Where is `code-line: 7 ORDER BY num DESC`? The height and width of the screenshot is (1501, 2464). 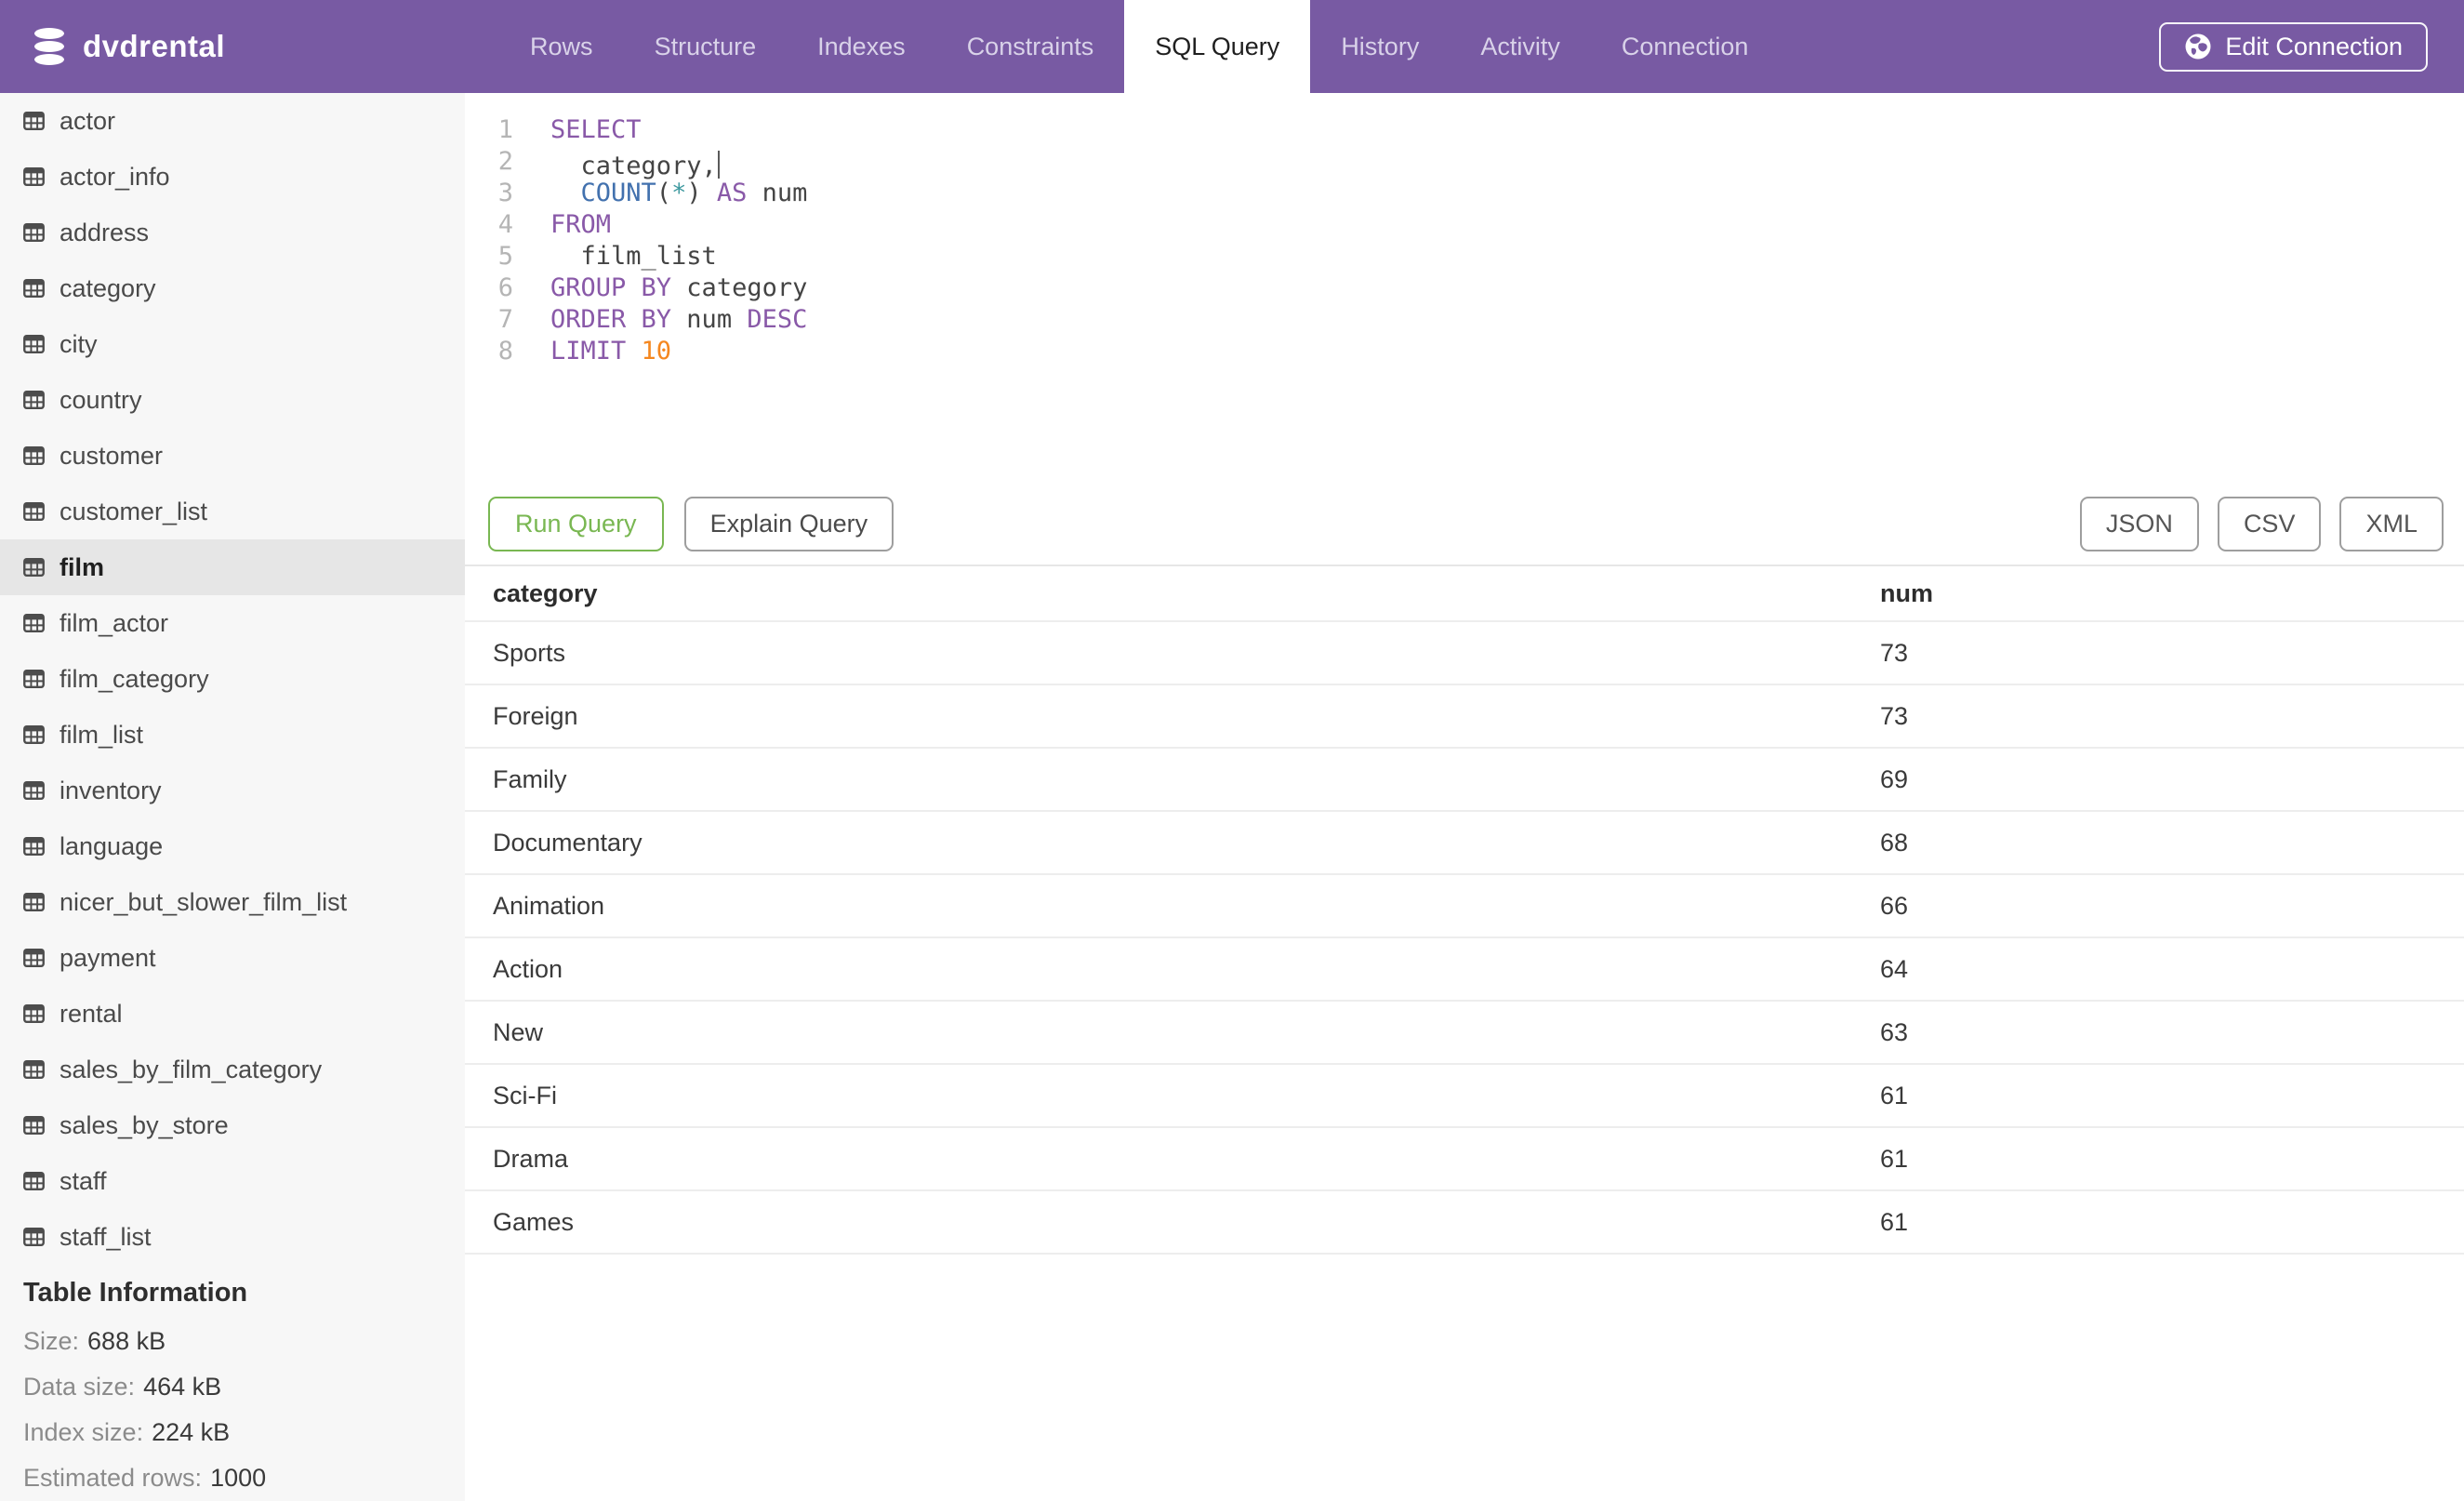
code-line: 7 ORDER BY num DESC is located at coordinates (1464, 320).